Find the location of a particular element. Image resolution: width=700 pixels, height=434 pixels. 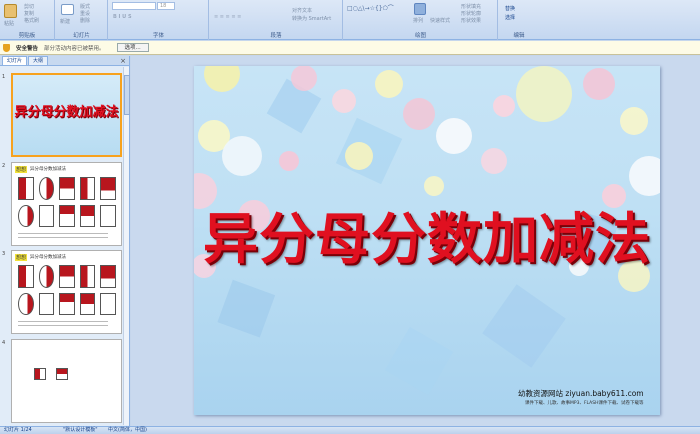

slide-thumbnail-2: 想想 异分母分数加减法 is located at coordinates (66, 204).